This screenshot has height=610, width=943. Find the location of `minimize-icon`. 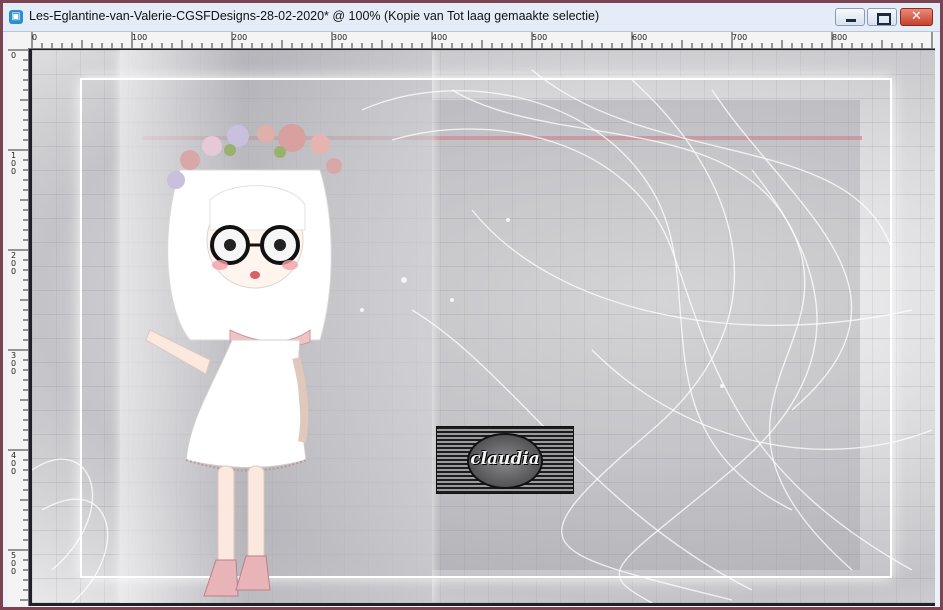

minimize-icon is located at coordinates (850, 17).